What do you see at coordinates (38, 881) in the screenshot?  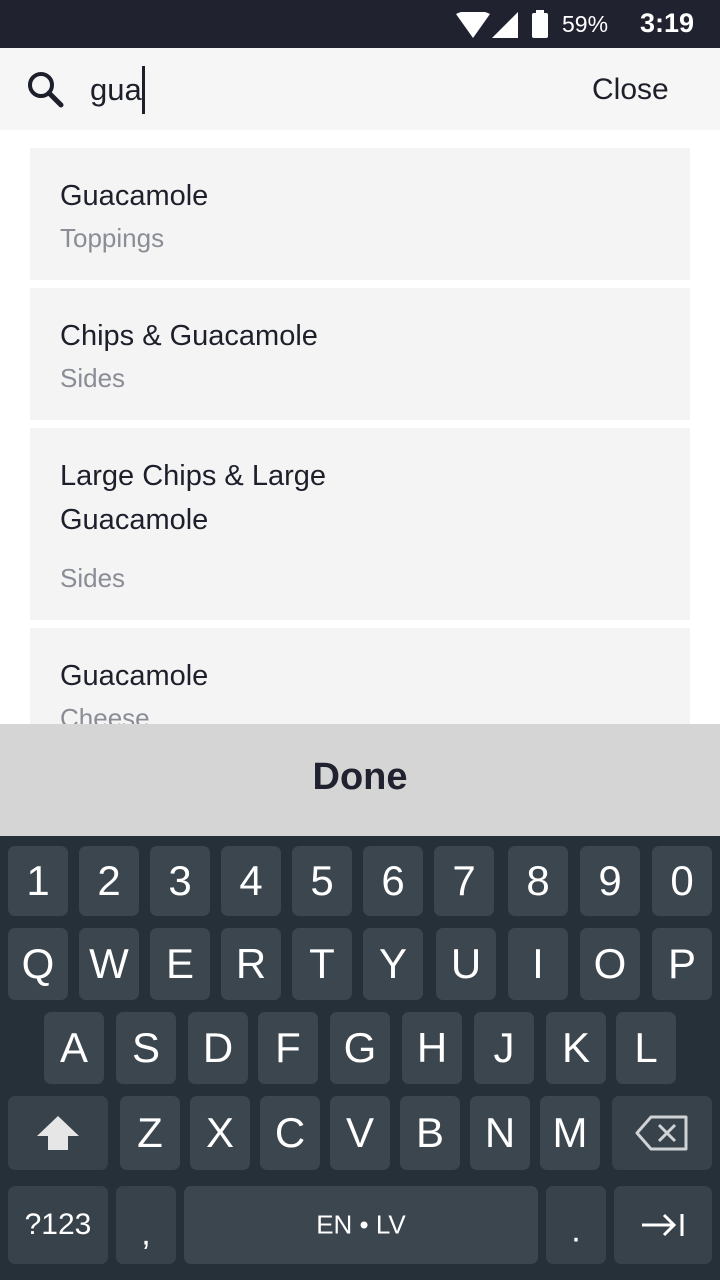 I see `key-1: 1` at bounding box center [38, 881].